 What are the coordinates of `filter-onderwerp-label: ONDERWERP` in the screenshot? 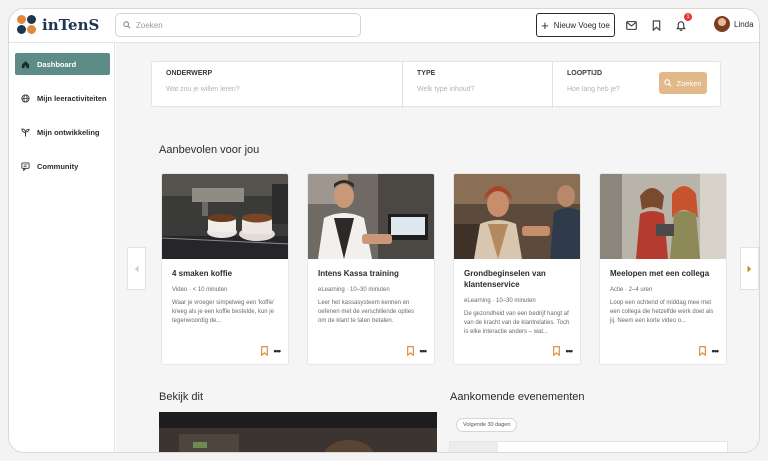 It's located at (189, 73).